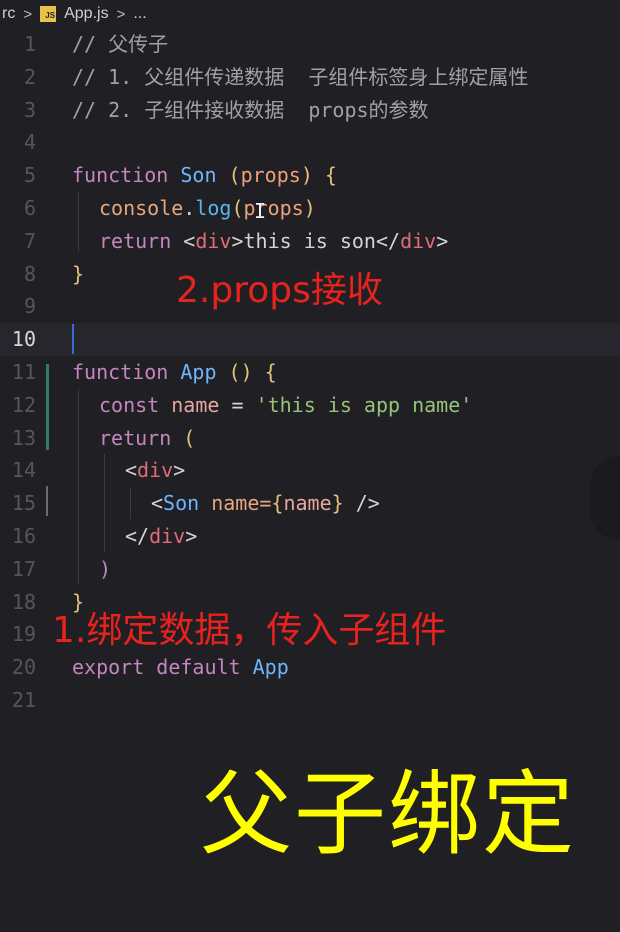  I want to click on code-text: return (, so click(147, 438).